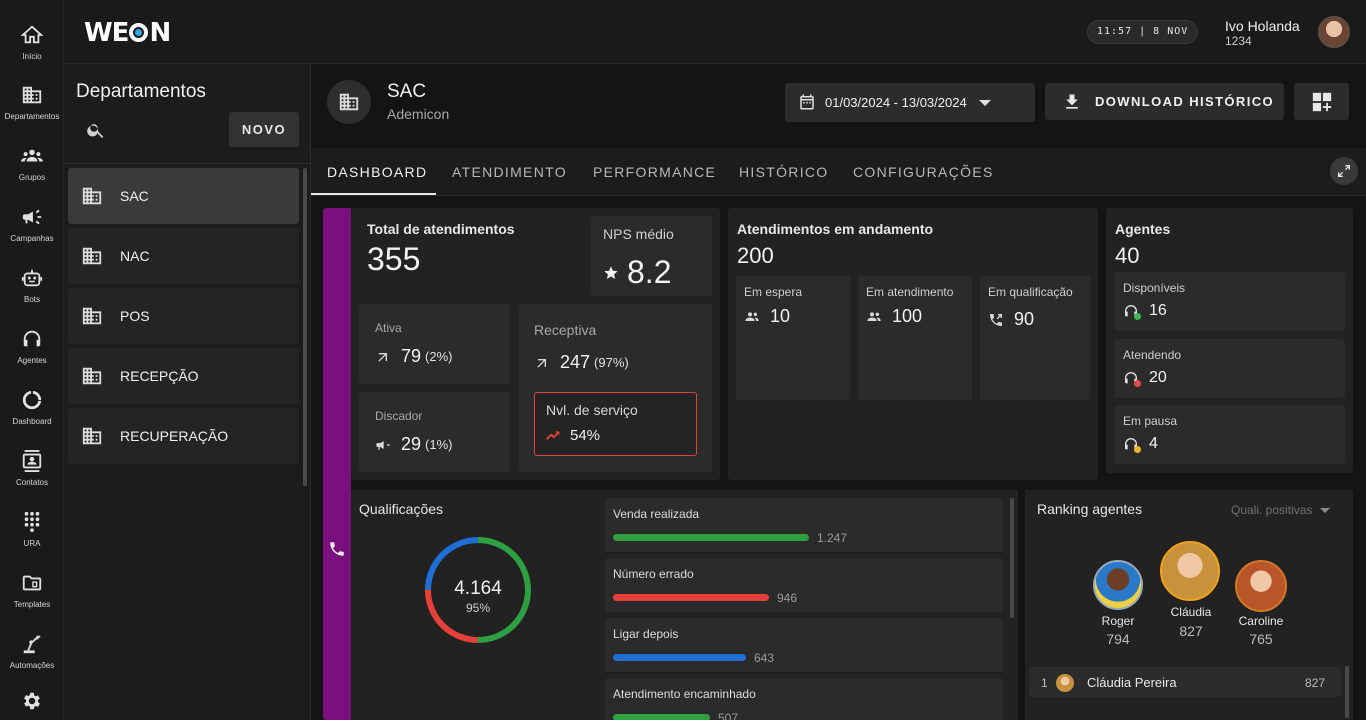  What do you see at coordinates (407, 91) in the screenshot?
I see `page-title: SAC` at bounding box center [407, 91].